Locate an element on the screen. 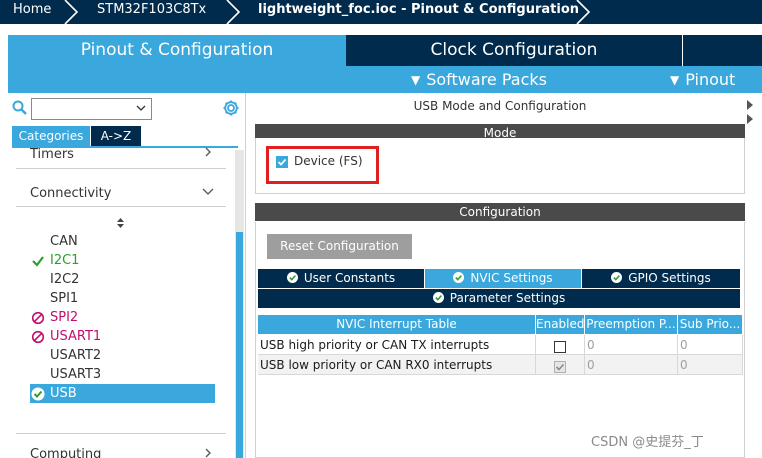  tab-label: GPIO Settings is located at coordinates (669, 278).